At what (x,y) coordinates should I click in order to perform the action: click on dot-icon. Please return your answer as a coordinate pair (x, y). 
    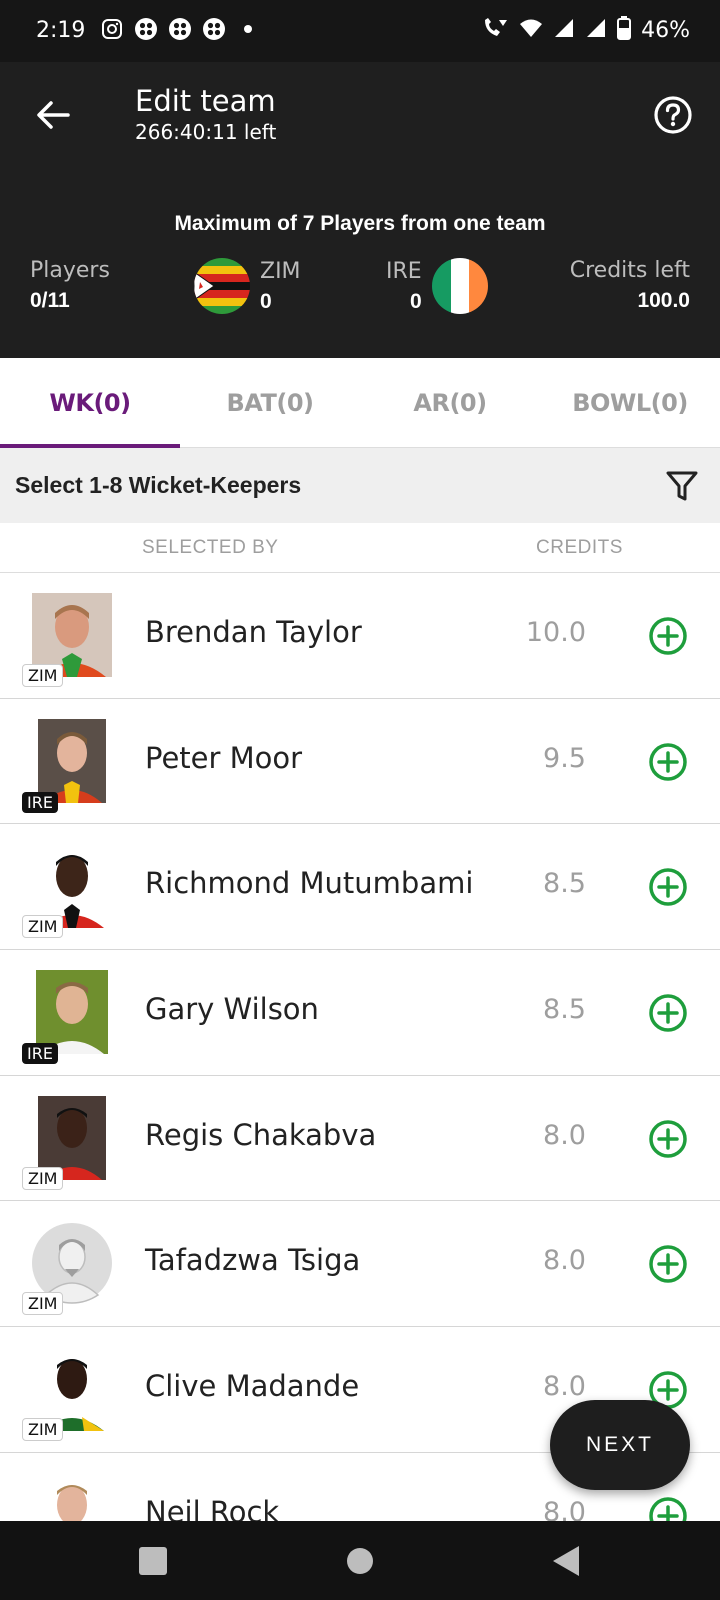
    Looking at the image, I should click on (248, 29).